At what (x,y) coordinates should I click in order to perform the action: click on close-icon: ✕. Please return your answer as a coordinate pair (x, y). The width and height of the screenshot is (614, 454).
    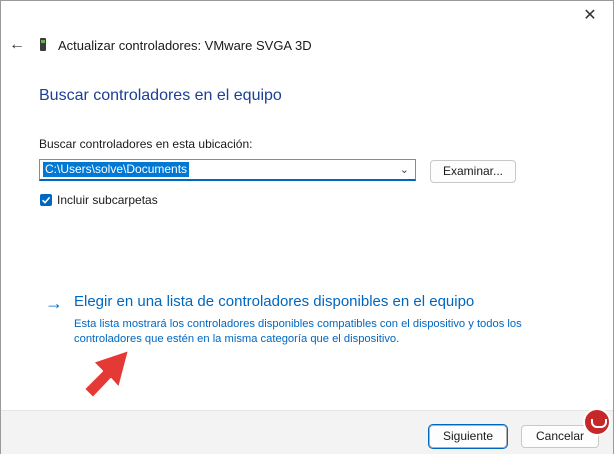
    Looking at the image, I should click on (590, 16).